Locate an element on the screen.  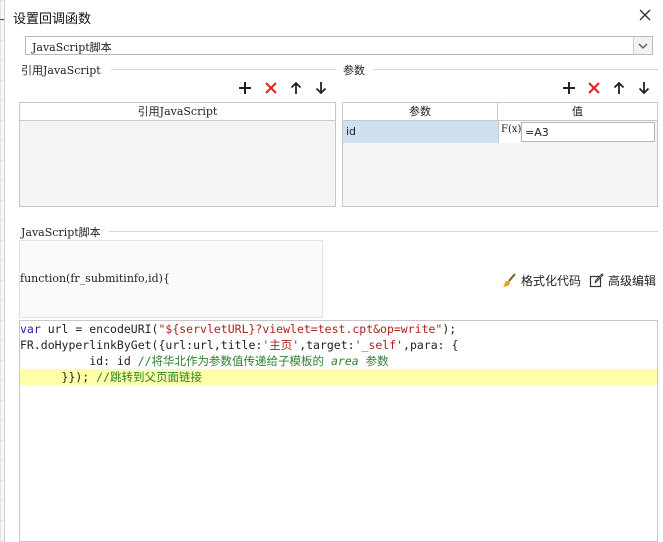
script-group-label: JavaScript脚本 is located at coordinates (63, 232).